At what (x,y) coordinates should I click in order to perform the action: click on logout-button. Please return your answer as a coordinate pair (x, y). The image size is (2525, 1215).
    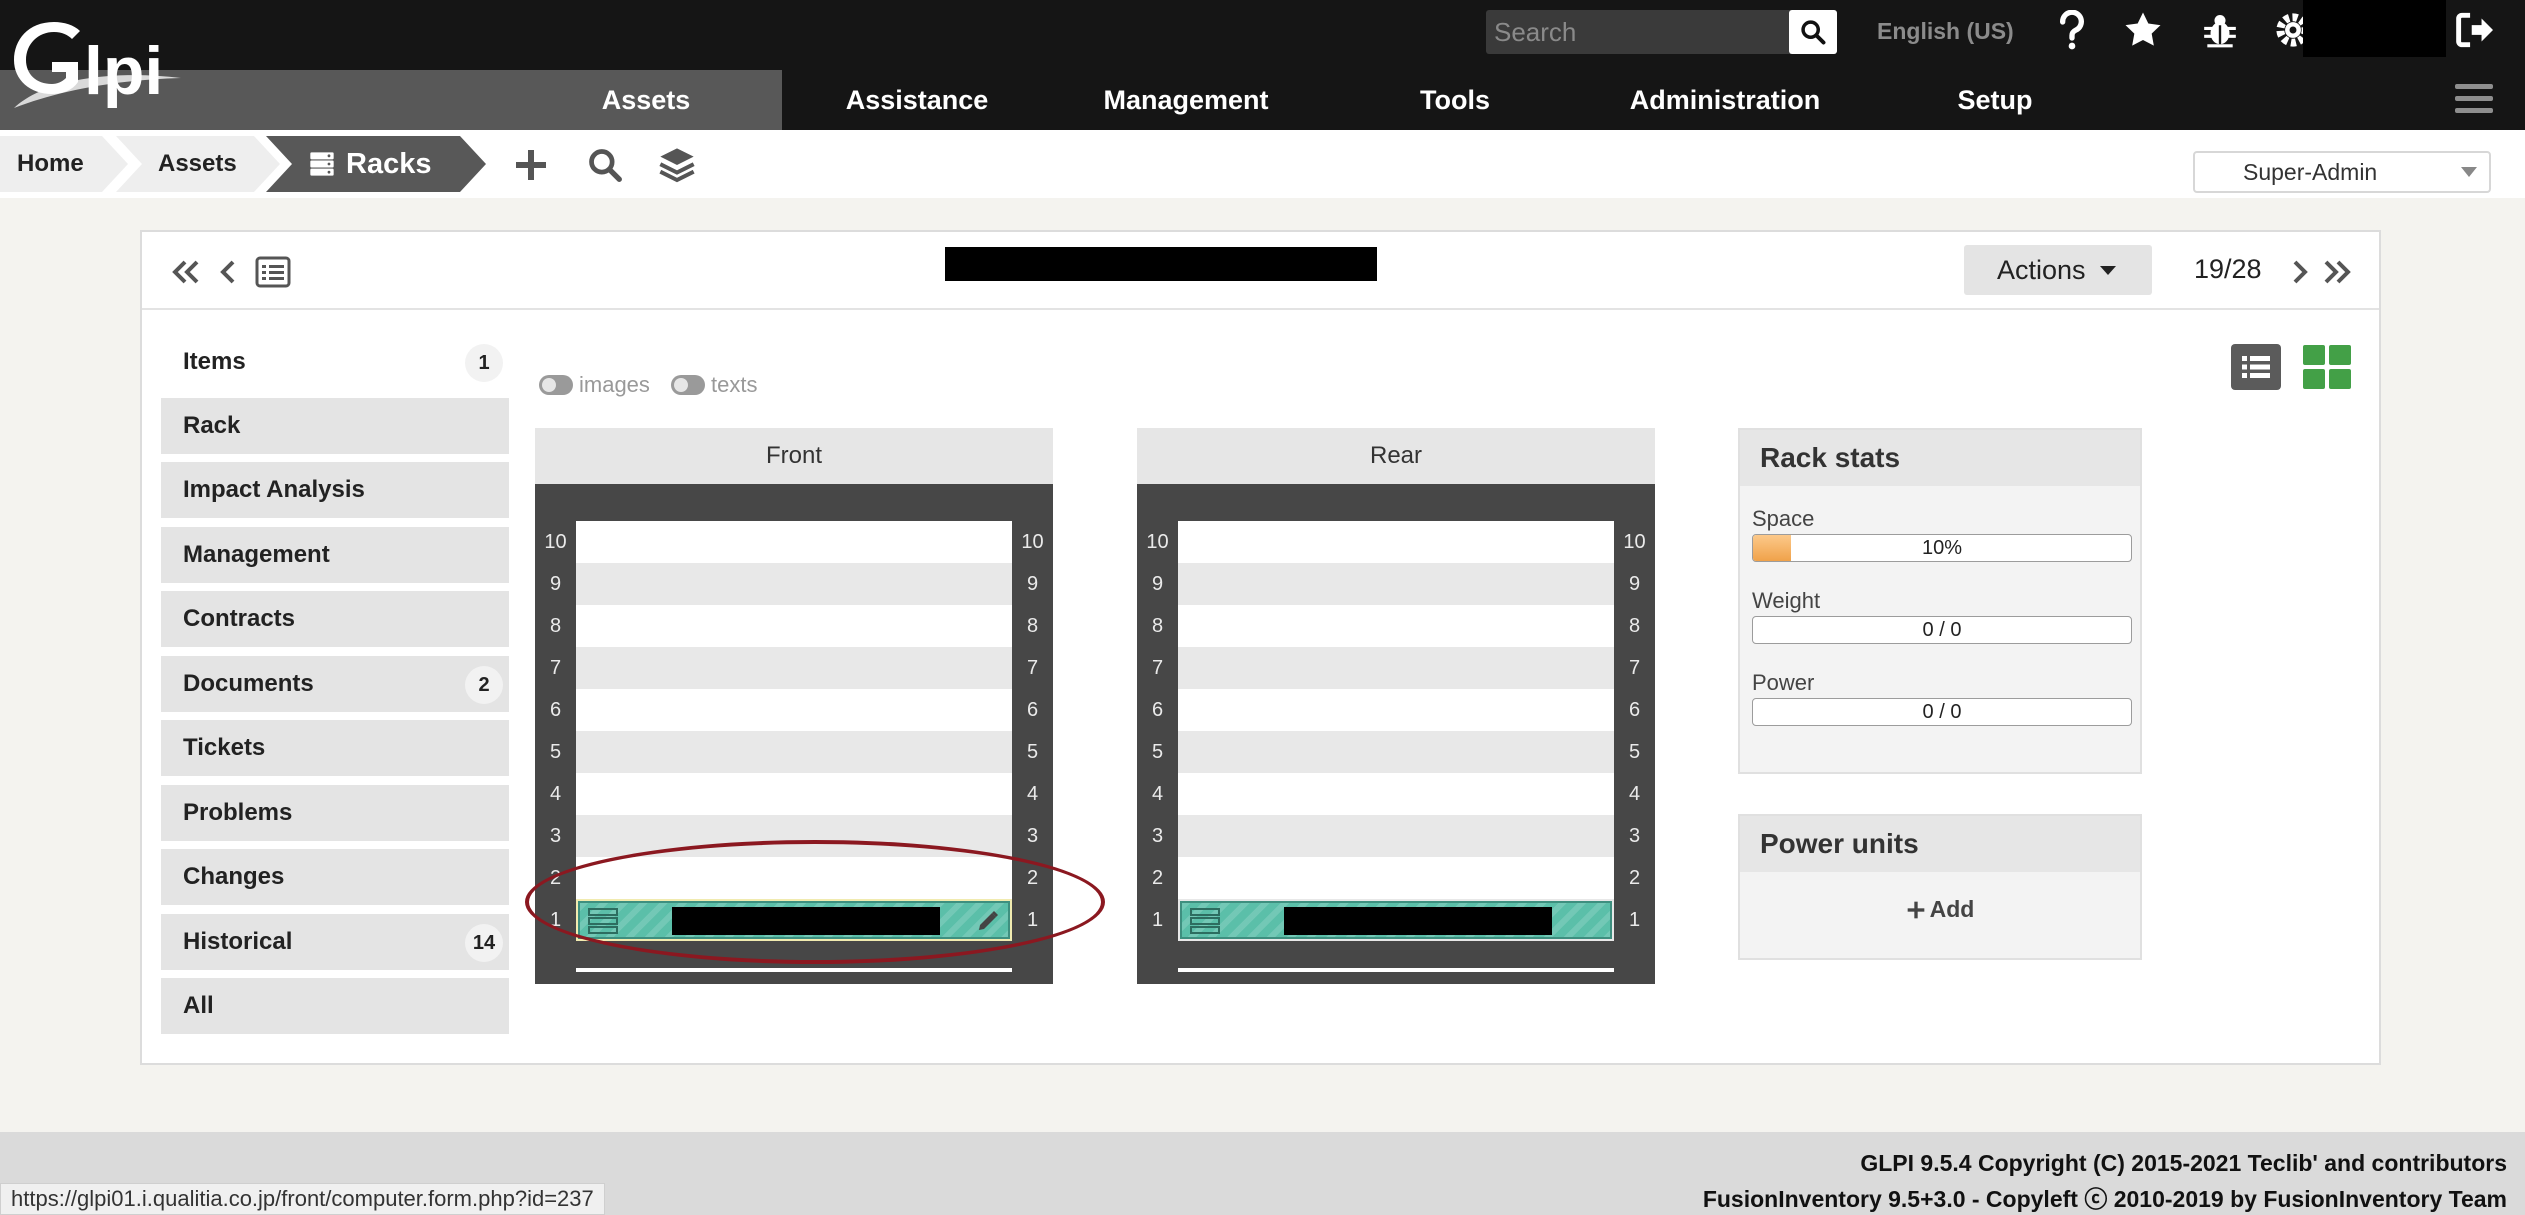
    Looking at the image, I should click on (2475, 30).